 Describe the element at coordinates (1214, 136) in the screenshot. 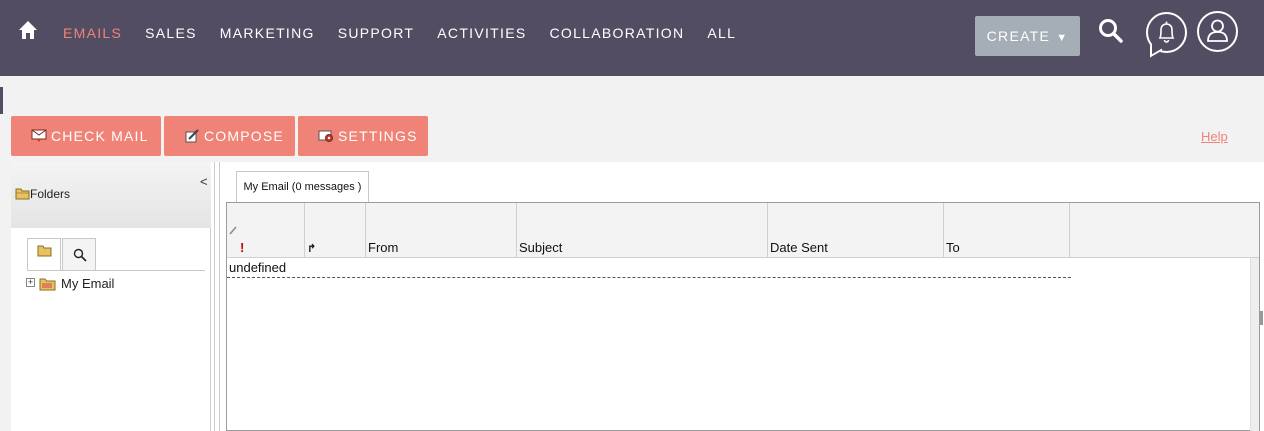

I see `help-link: Help` at that location.